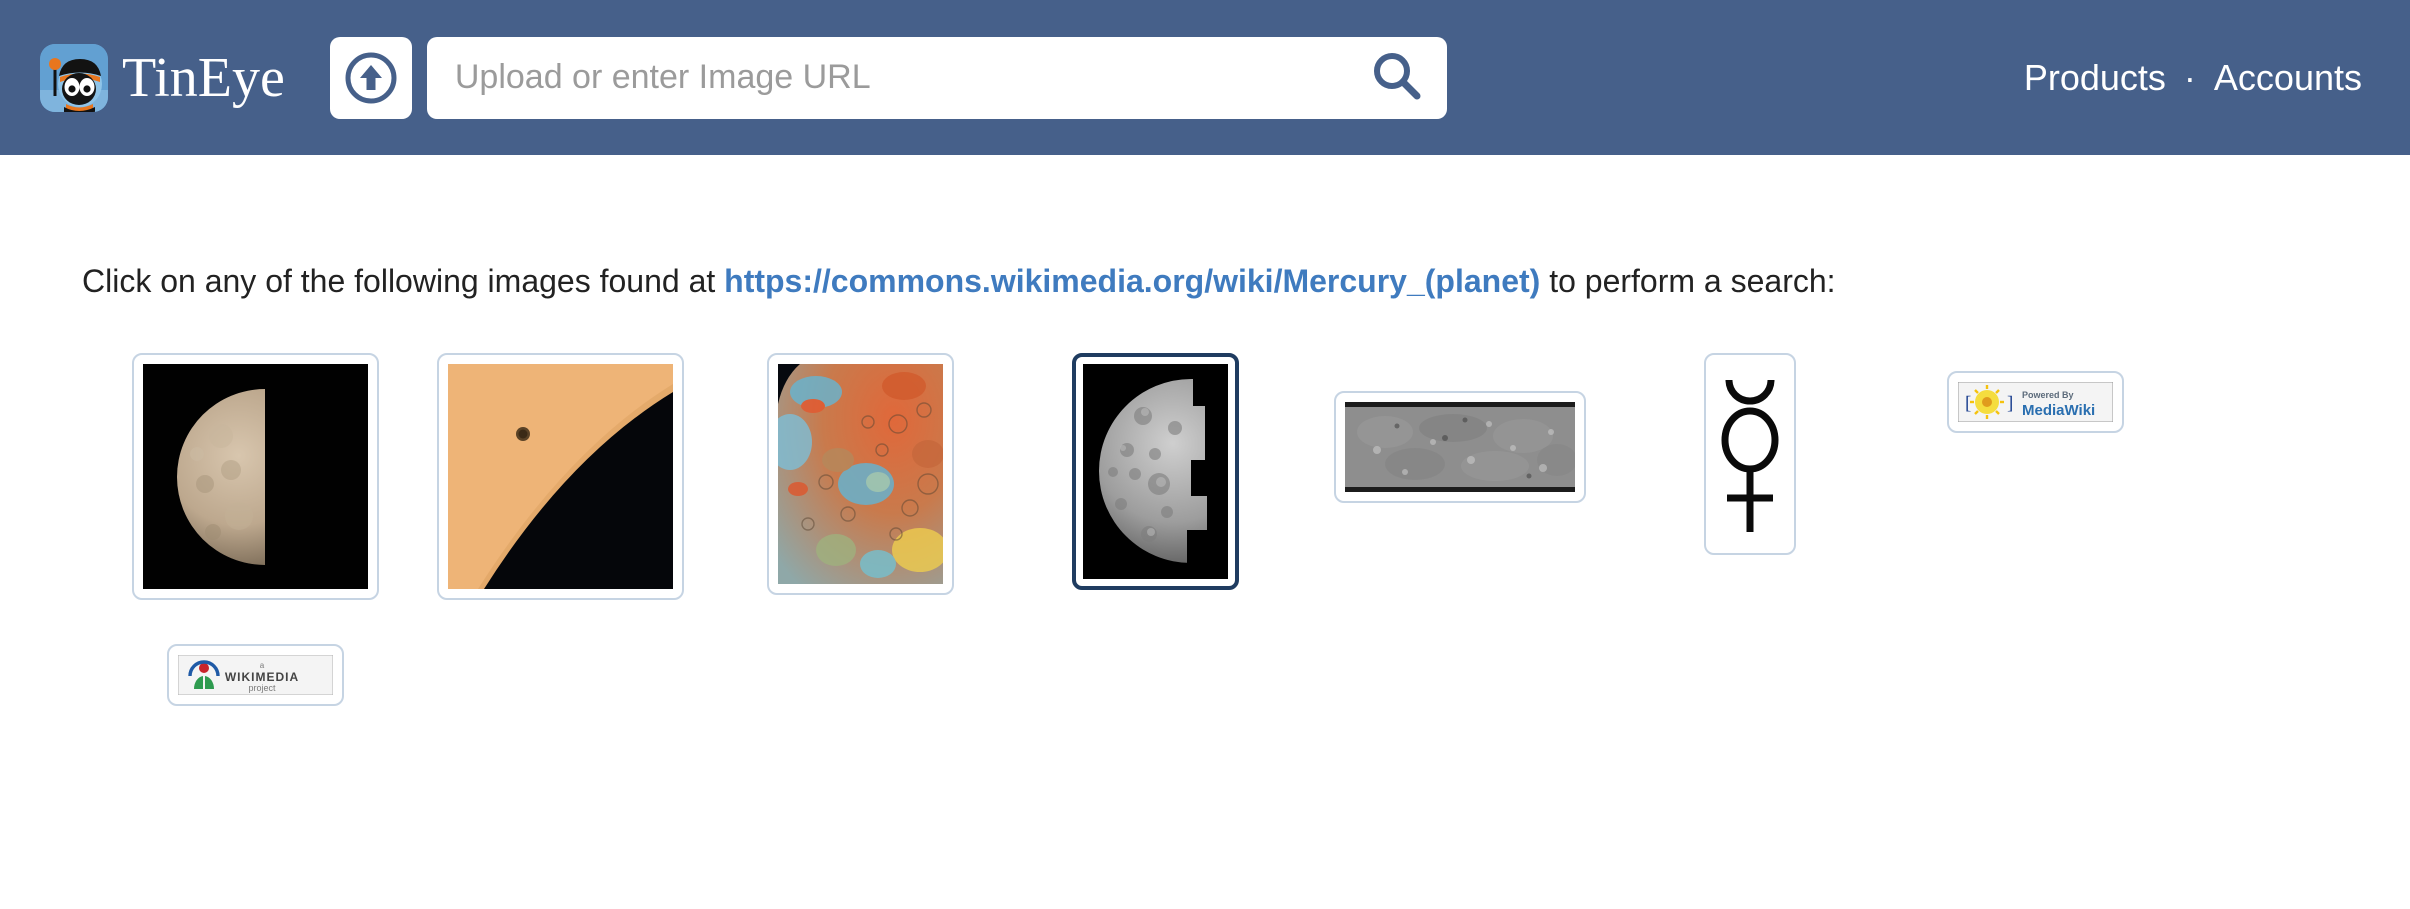 The width and height of the screenshot is (2410, 909). What do you see at coordinates (261, 677) in the screenshot?
I see `svg-text: WIKIMEDIA` at bounding box center [261, 677].